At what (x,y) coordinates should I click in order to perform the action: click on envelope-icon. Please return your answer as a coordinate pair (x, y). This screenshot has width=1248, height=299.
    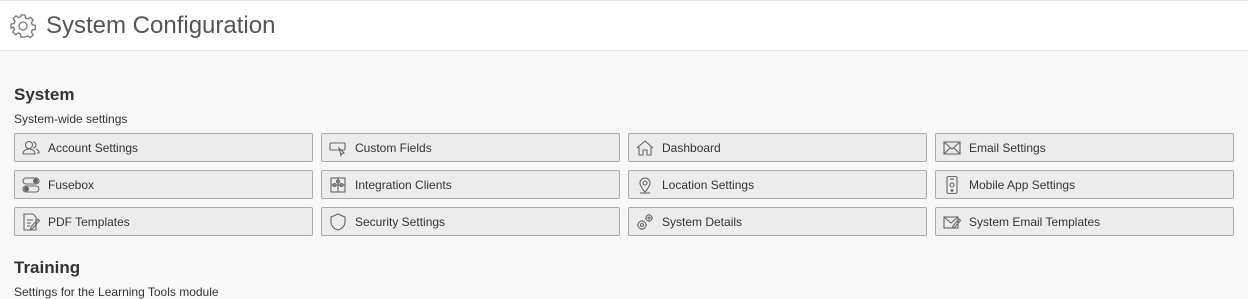
    Looking at the image, I should click on (952, 148).